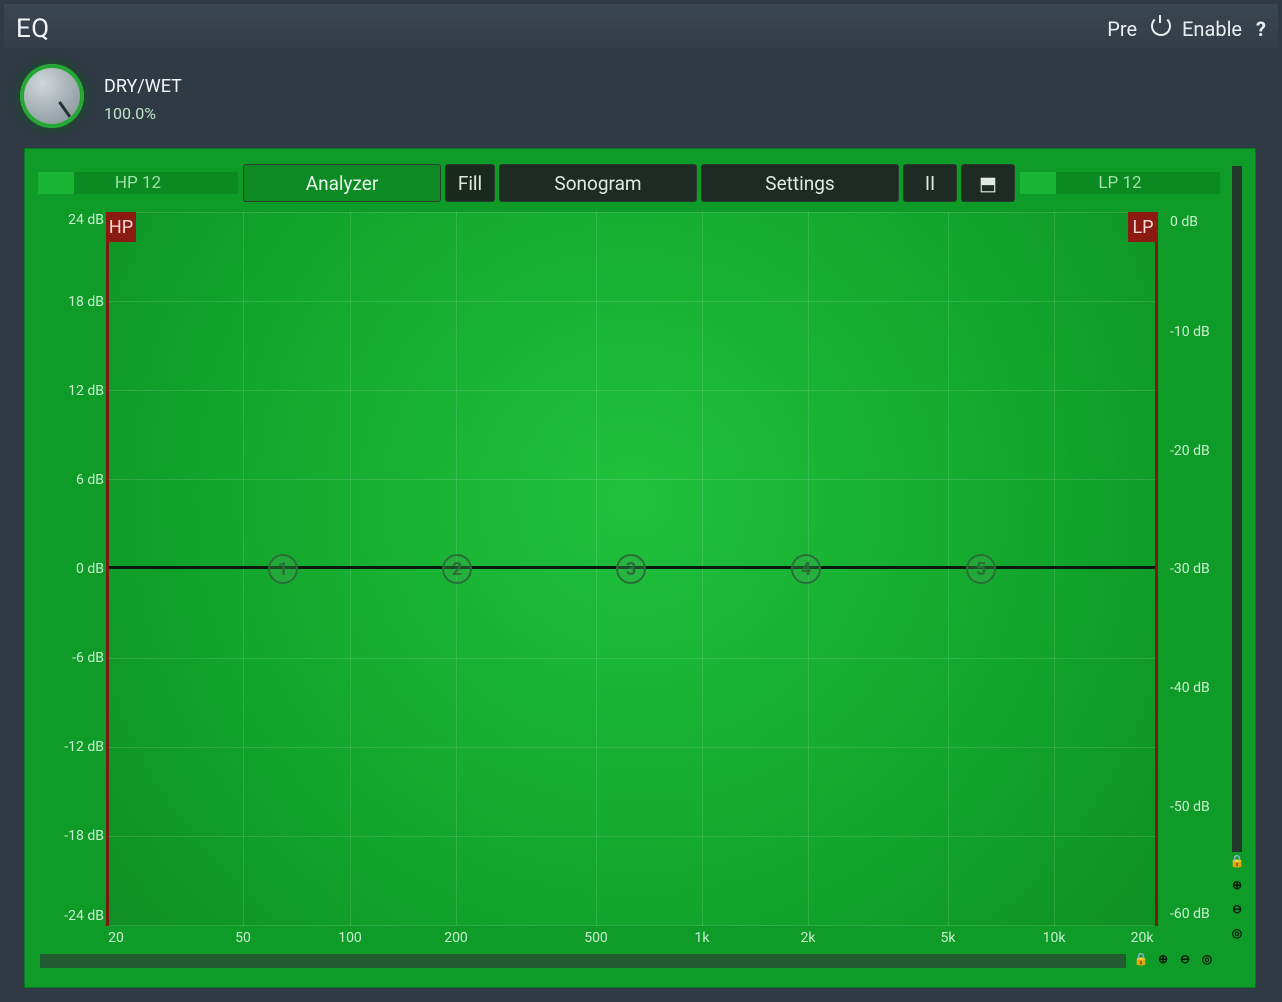 The width and height of the screenshot is (1282, 1002). I want to click on y-left-label: -12 dB, so click(84, 747).